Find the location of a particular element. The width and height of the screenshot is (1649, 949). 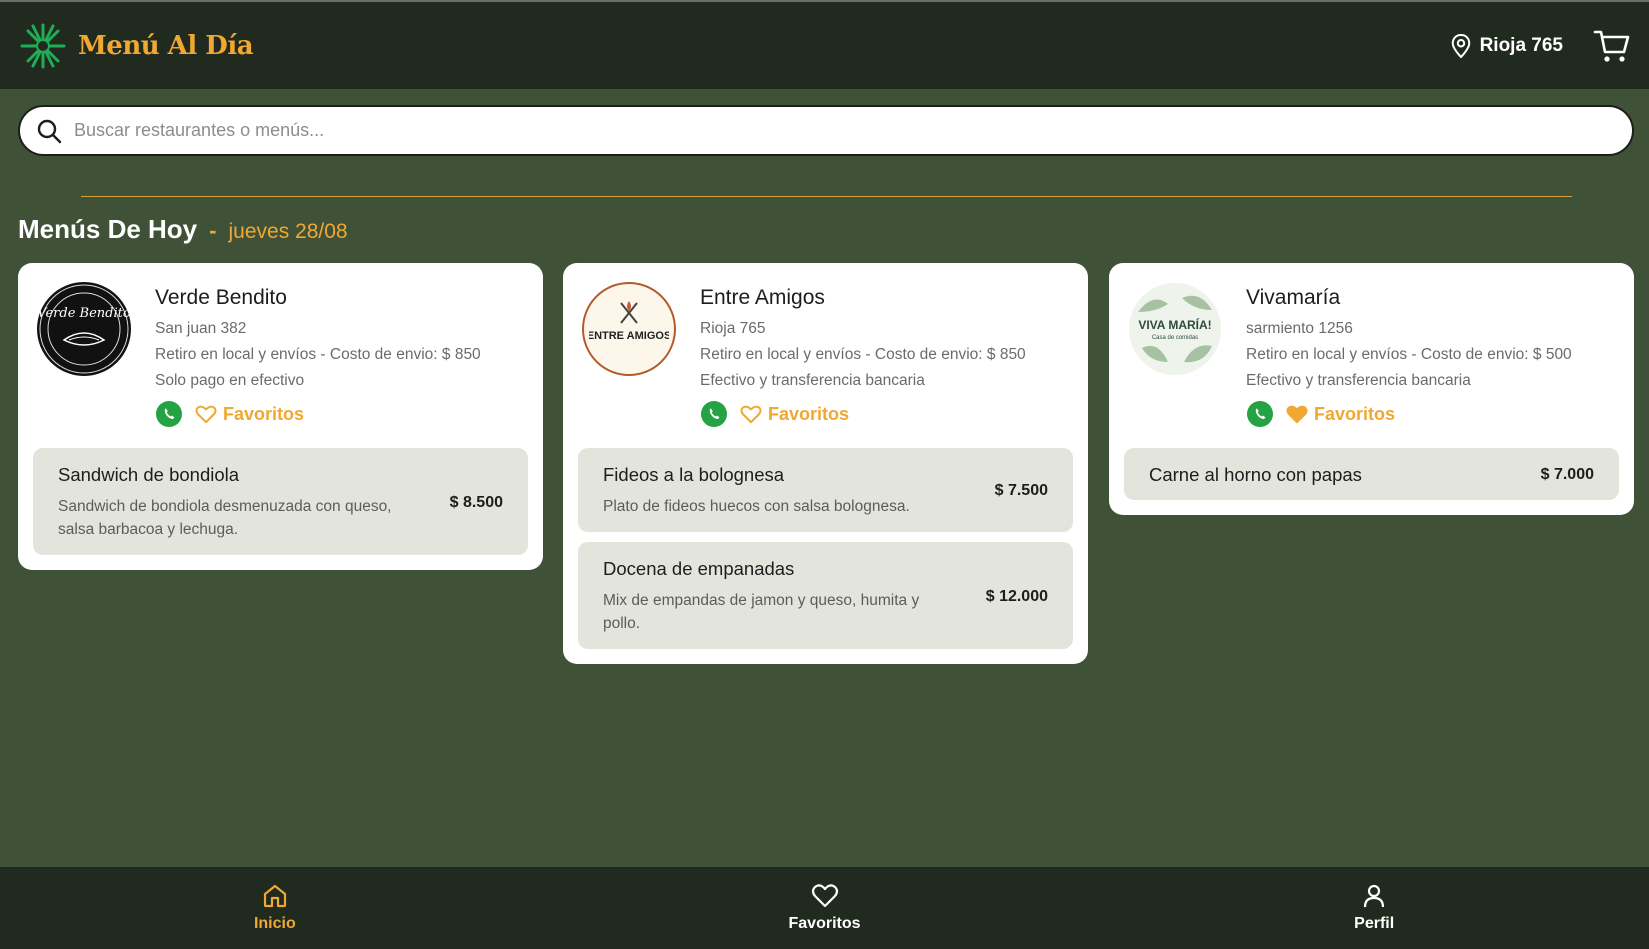

heart-icon is located at coordinates (824, 896).